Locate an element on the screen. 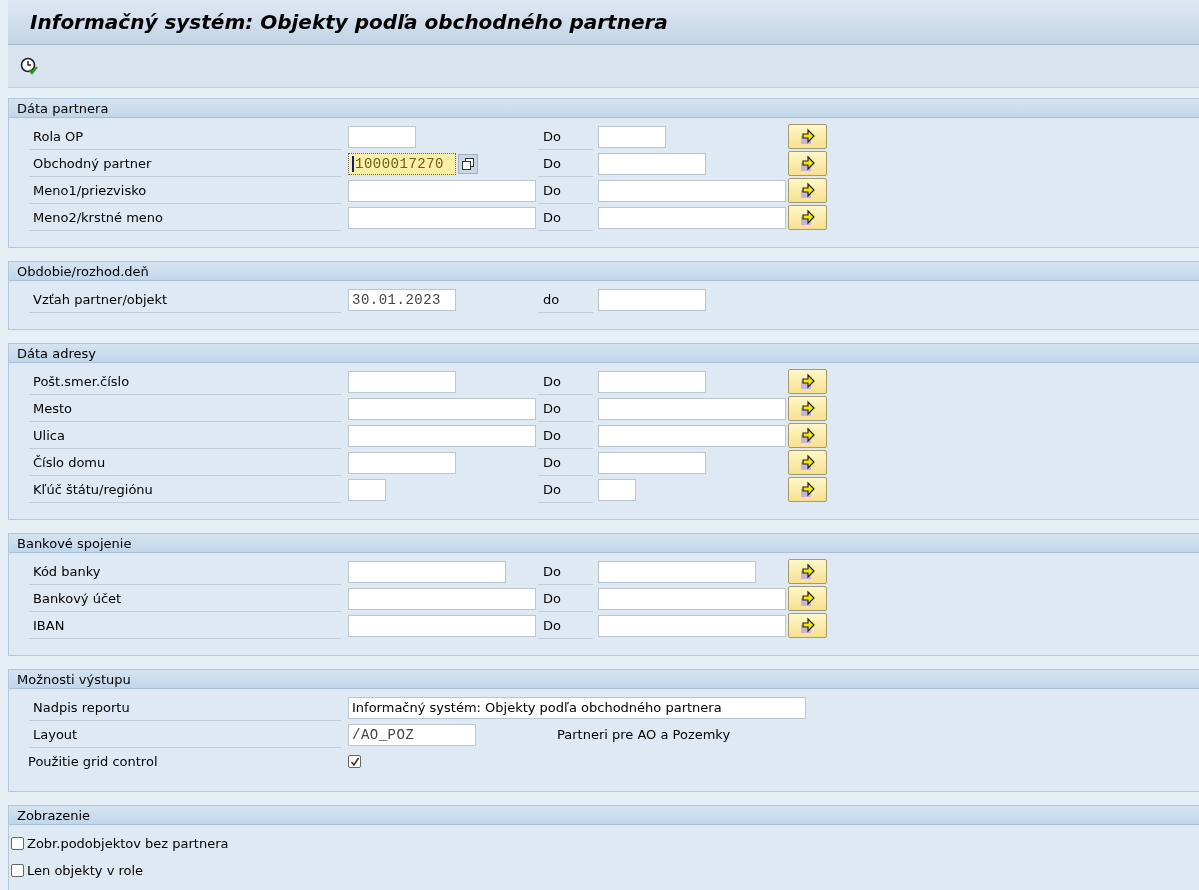  input-field: 1000017270 is located at coordinates (402, 163).